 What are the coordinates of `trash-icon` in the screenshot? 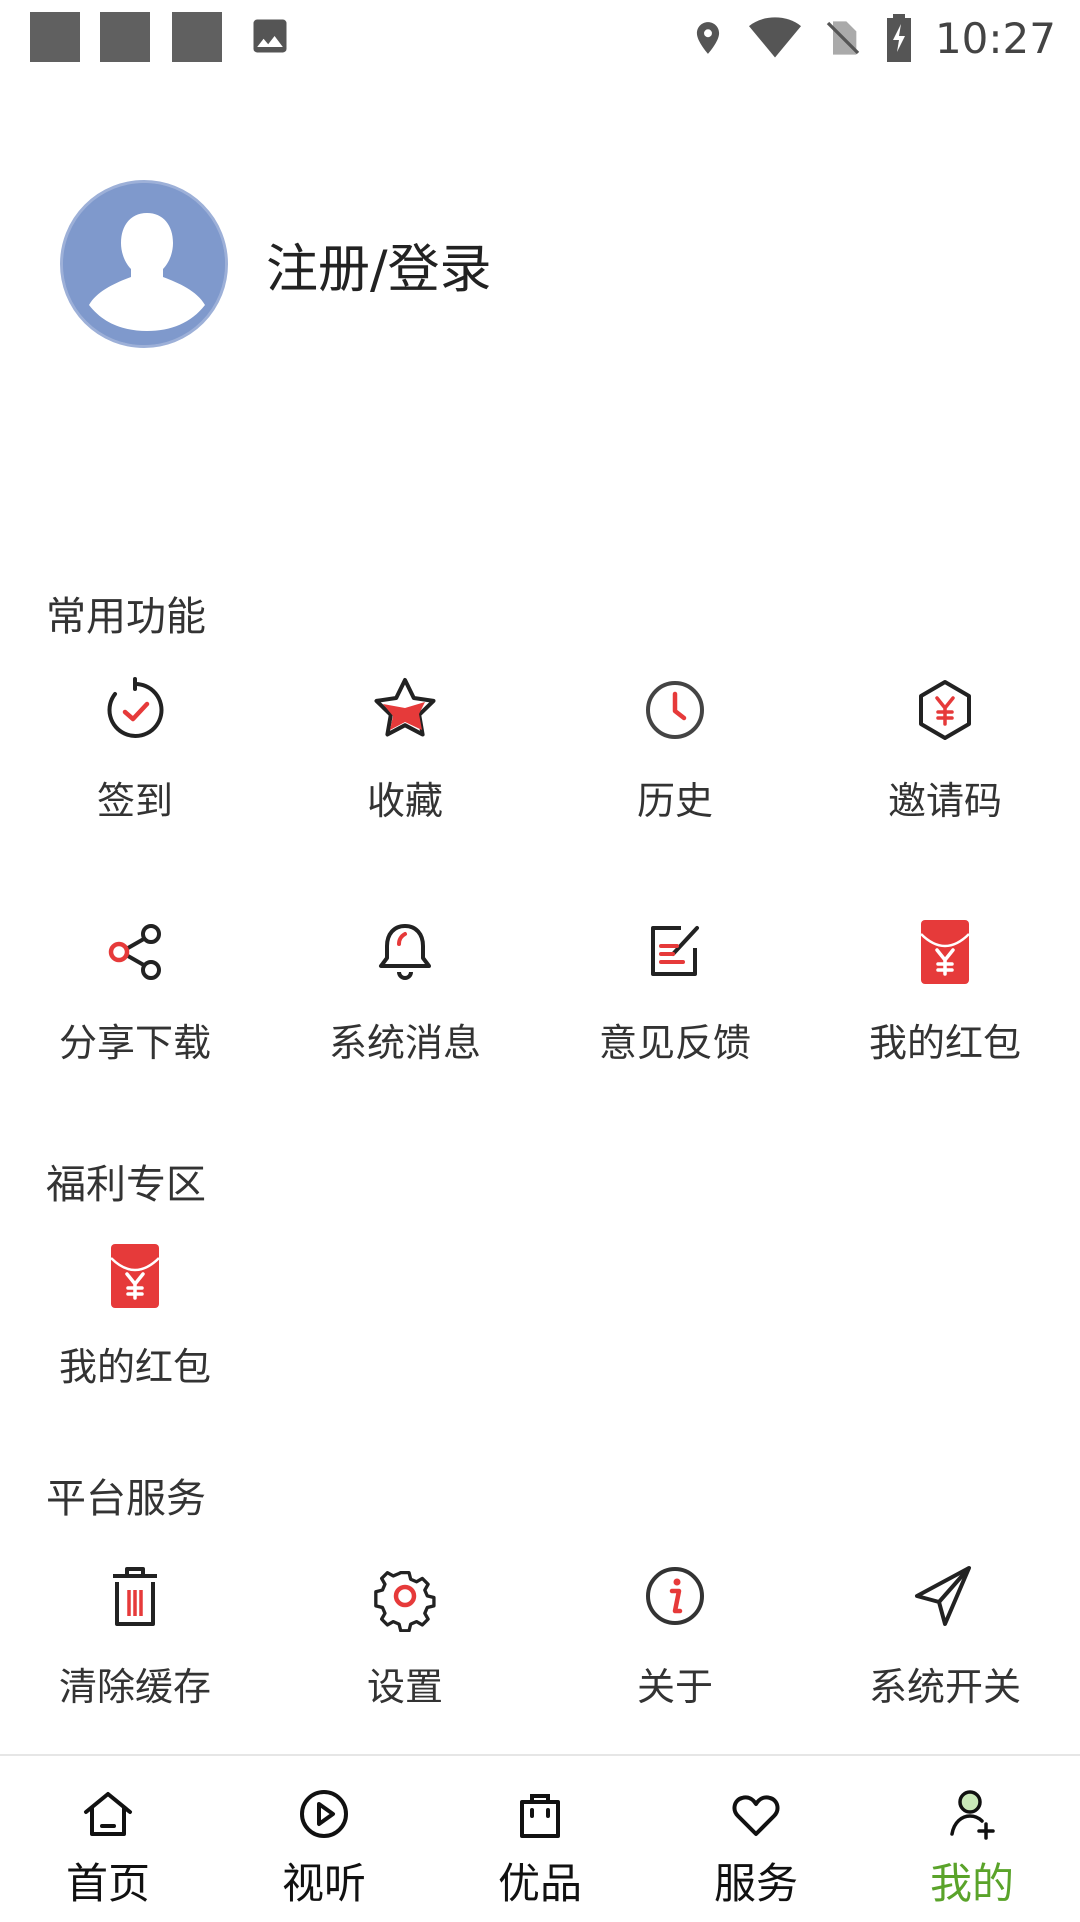 It's located at (135, 1596).